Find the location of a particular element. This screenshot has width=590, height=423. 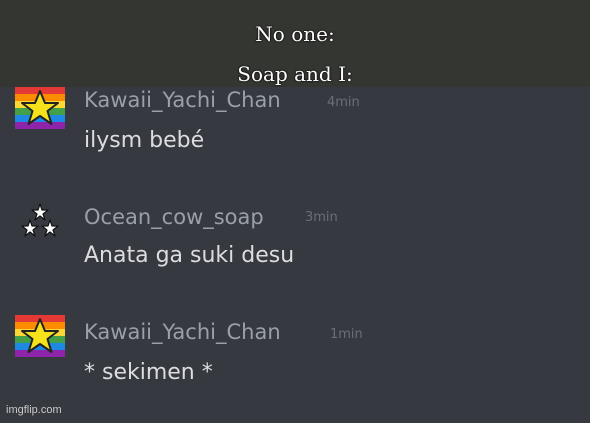

caption-line-2: Soap and I: is located at coordinates (295, 74).